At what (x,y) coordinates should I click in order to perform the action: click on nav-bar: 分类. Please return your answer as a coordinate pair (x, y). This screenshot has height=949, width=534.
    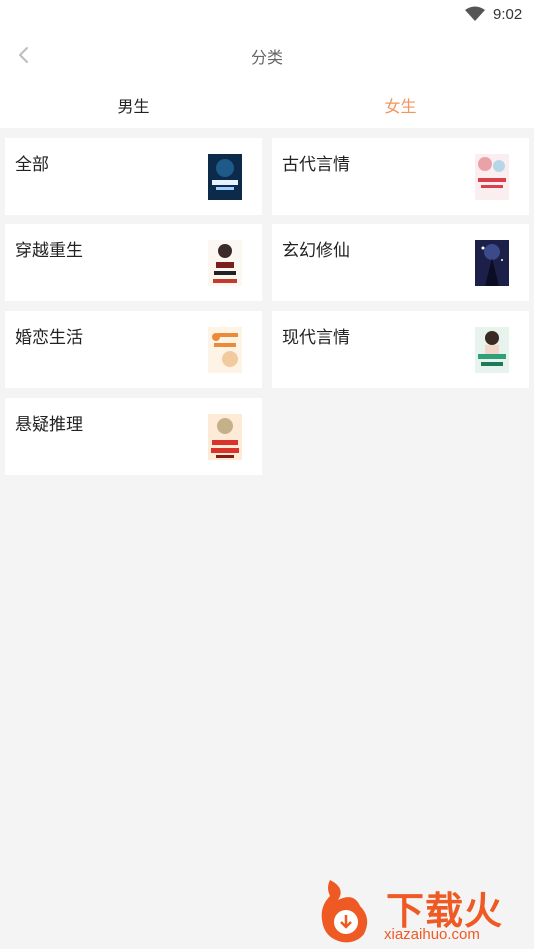
    Looking at the image, I should click on (267, 55).